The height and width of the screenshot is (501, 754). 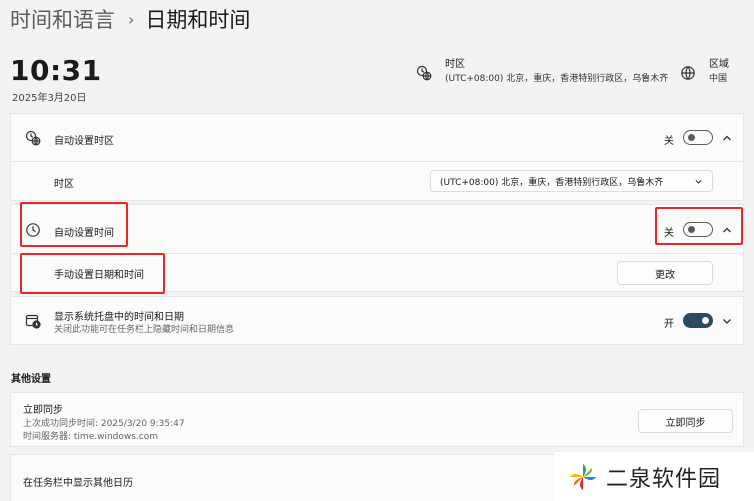 I want to click on highlight-box-toggle, so click(x=699, y=226).